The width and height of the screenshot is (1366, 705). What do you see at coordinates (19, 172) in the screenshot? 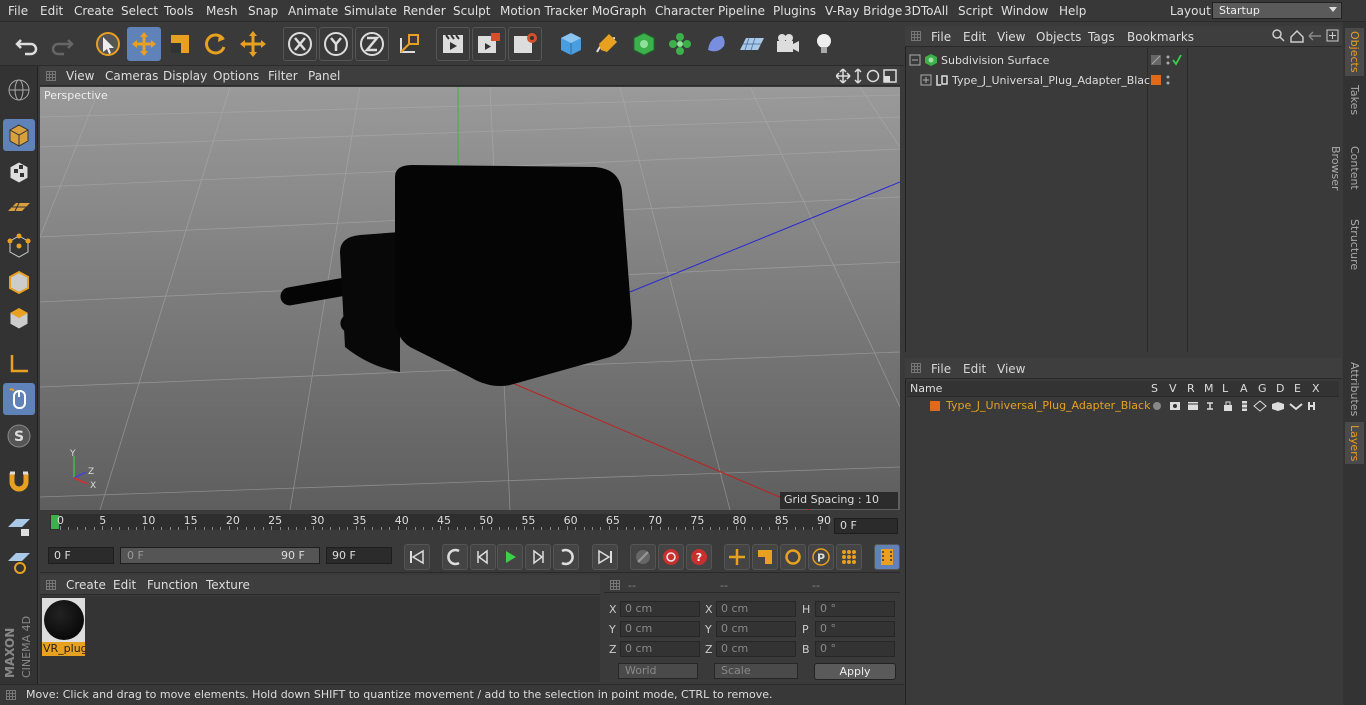
I see `texture-mode-button` at bounding box center [19, 172].